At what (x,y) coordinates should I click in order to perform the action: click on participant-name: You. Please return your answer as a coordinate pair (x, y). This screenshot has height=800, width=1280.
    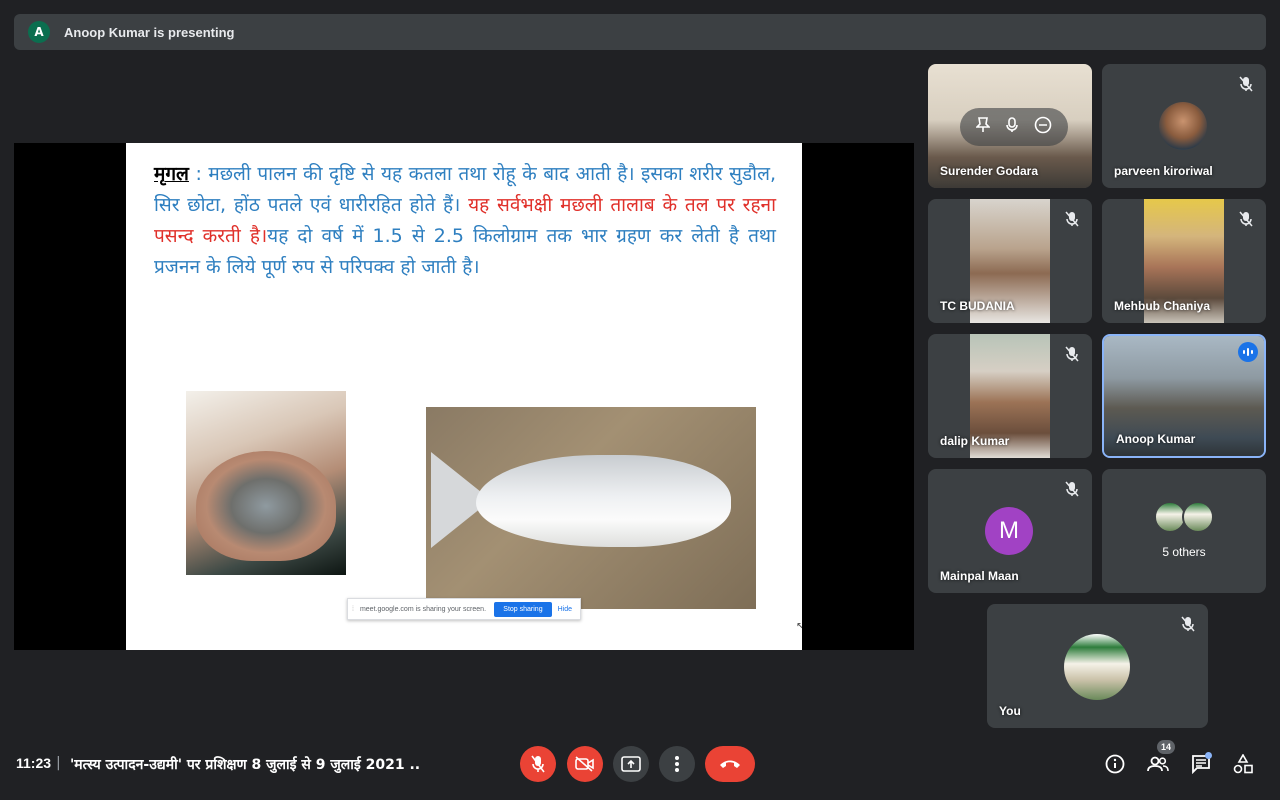
    Looking at the image, I should click on (1010, 711).